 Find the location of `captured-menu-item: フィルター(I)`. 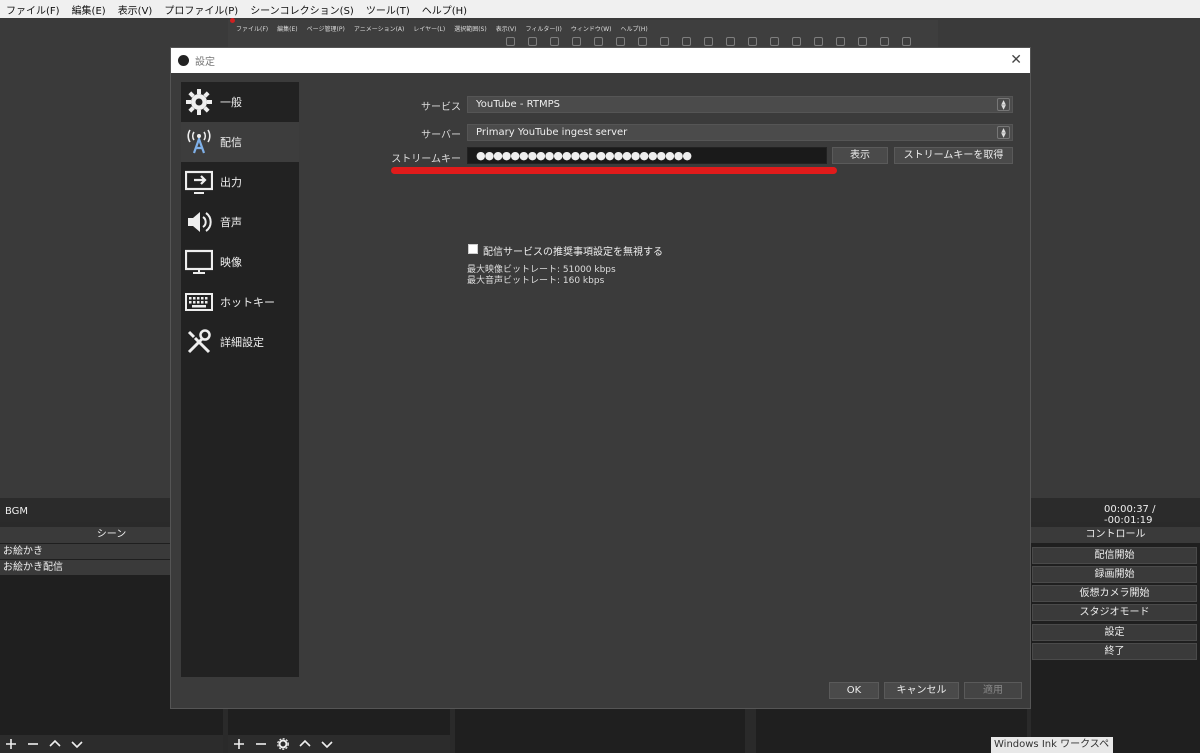

captured-menu-item: フィルター(I) is located at coordinates (543, 29).